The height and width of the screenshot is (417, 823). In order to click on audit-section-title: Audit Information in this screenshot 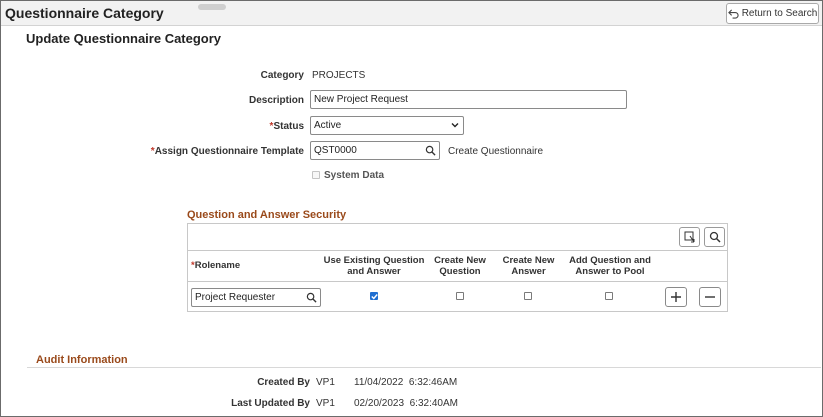, I will do `click(82, 360)`.